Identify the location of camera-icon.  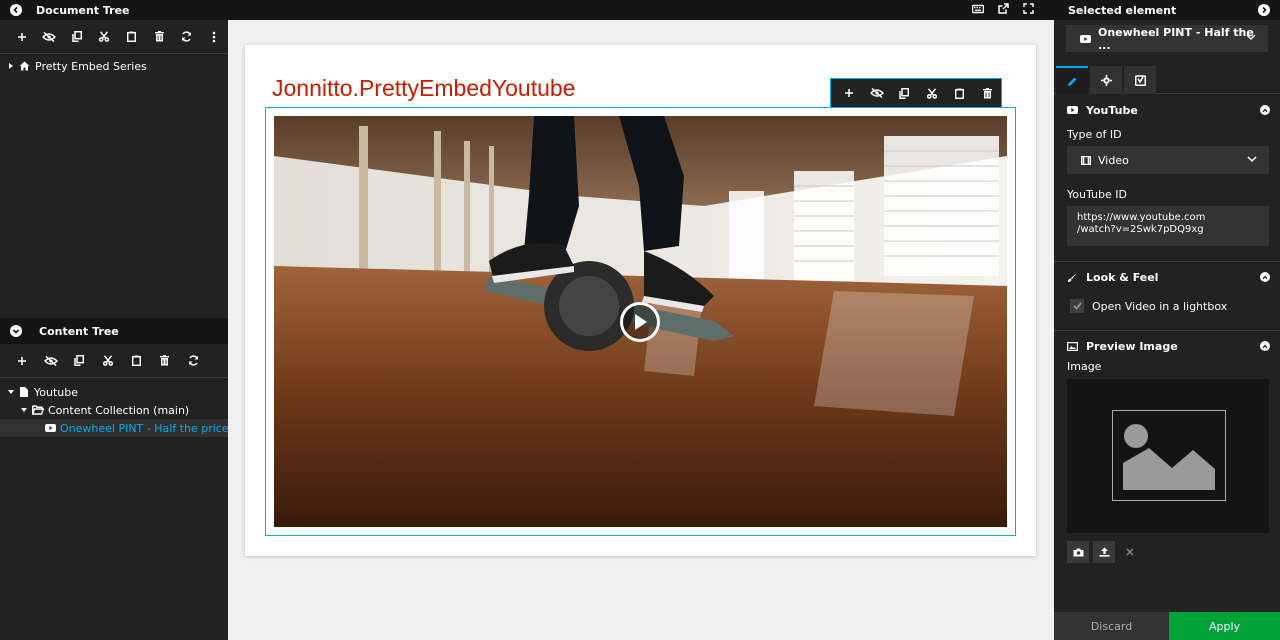
(1078, 552).